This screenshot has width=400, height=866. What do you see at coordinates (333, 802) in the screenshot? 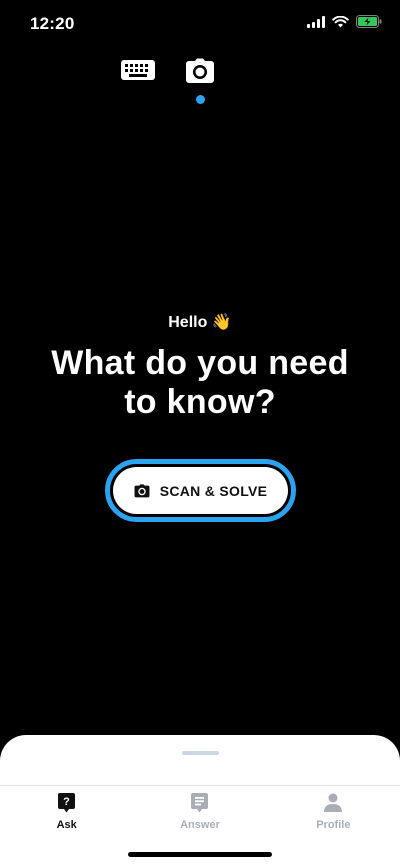
I see `person-icon` at bounding box center [333, 802].